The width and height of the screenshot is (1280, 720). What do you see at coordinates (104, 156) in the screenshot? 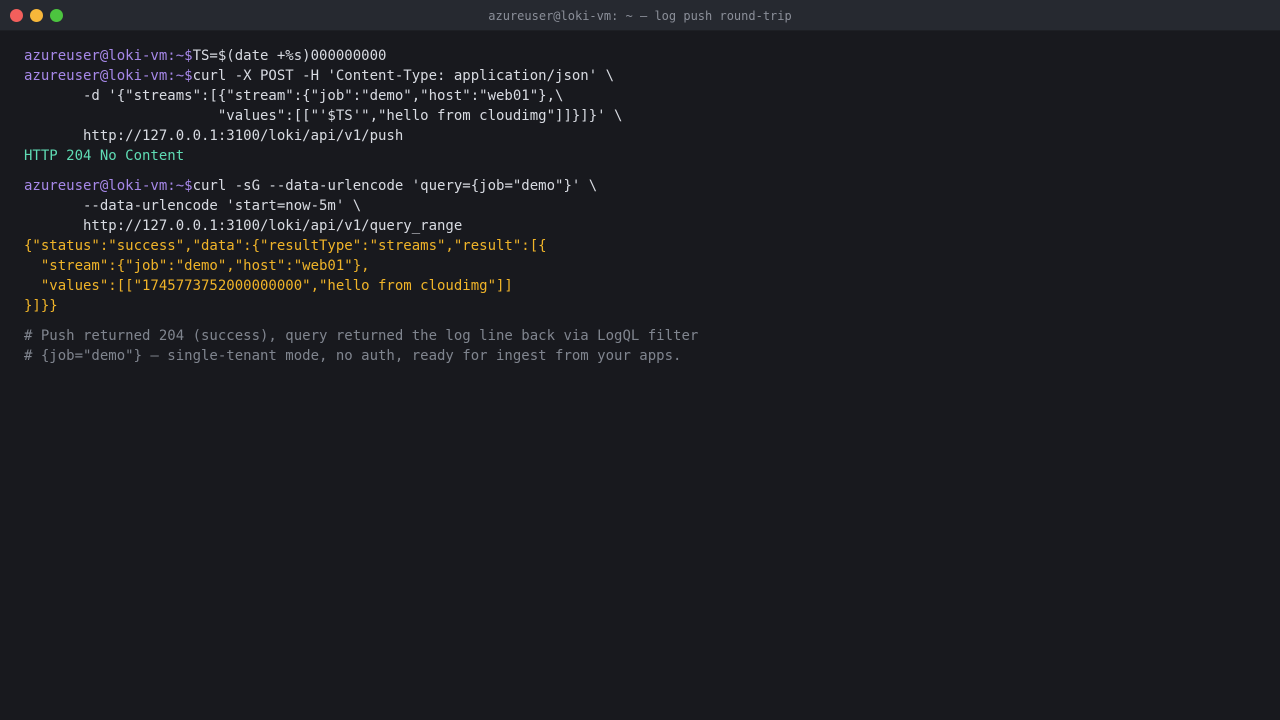
I see `http-response-status: HTTP 204 No Content` at bounding box center [104, 156].